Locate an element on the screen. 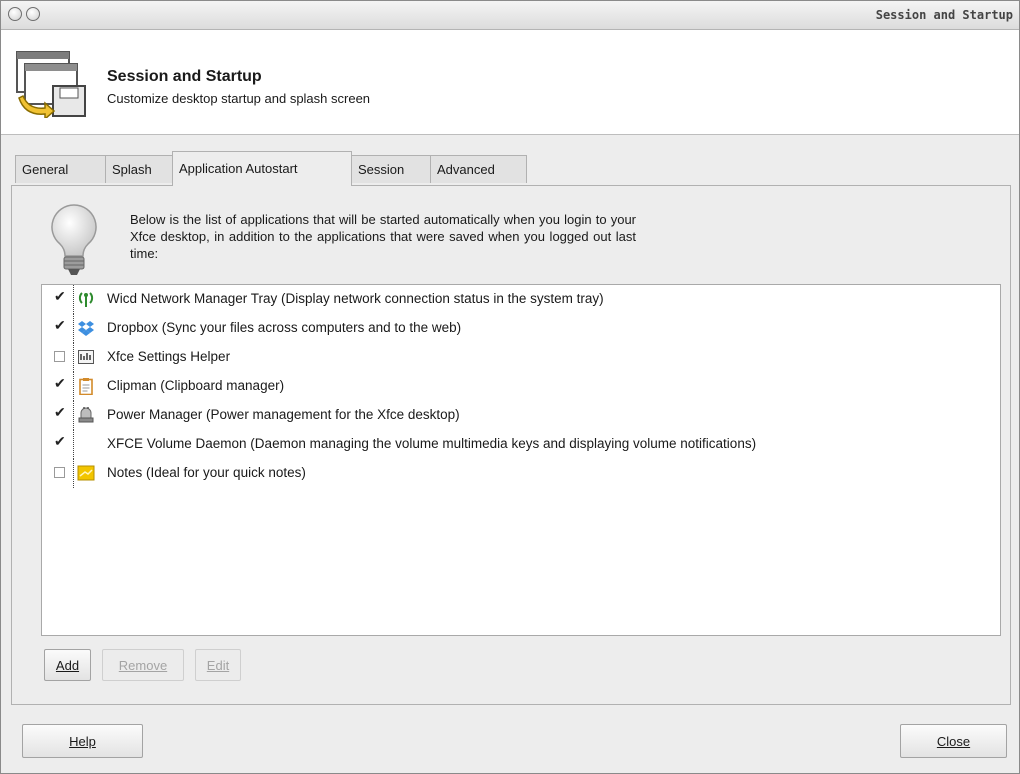  tab-session-label: Session is located at coordinates (381, 169).